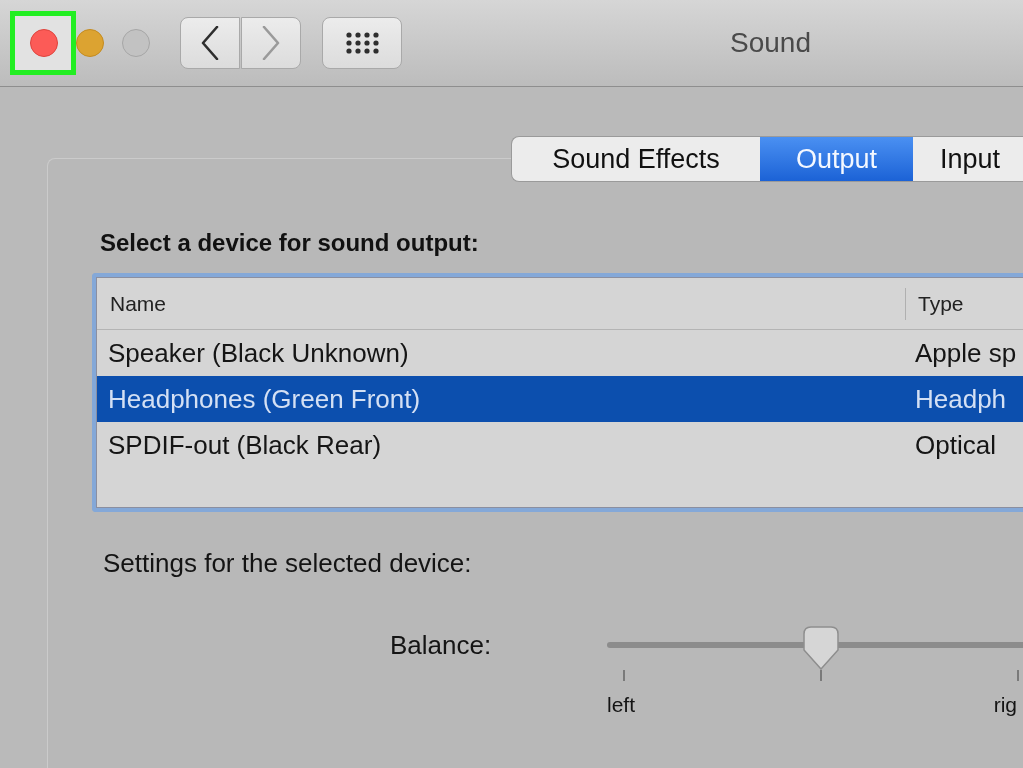 Image resolution: width=1023 pixels, height=768 pixels. I want to click on table-row: SPDIF-out (Black Rear) Optical, so click(560, 445).